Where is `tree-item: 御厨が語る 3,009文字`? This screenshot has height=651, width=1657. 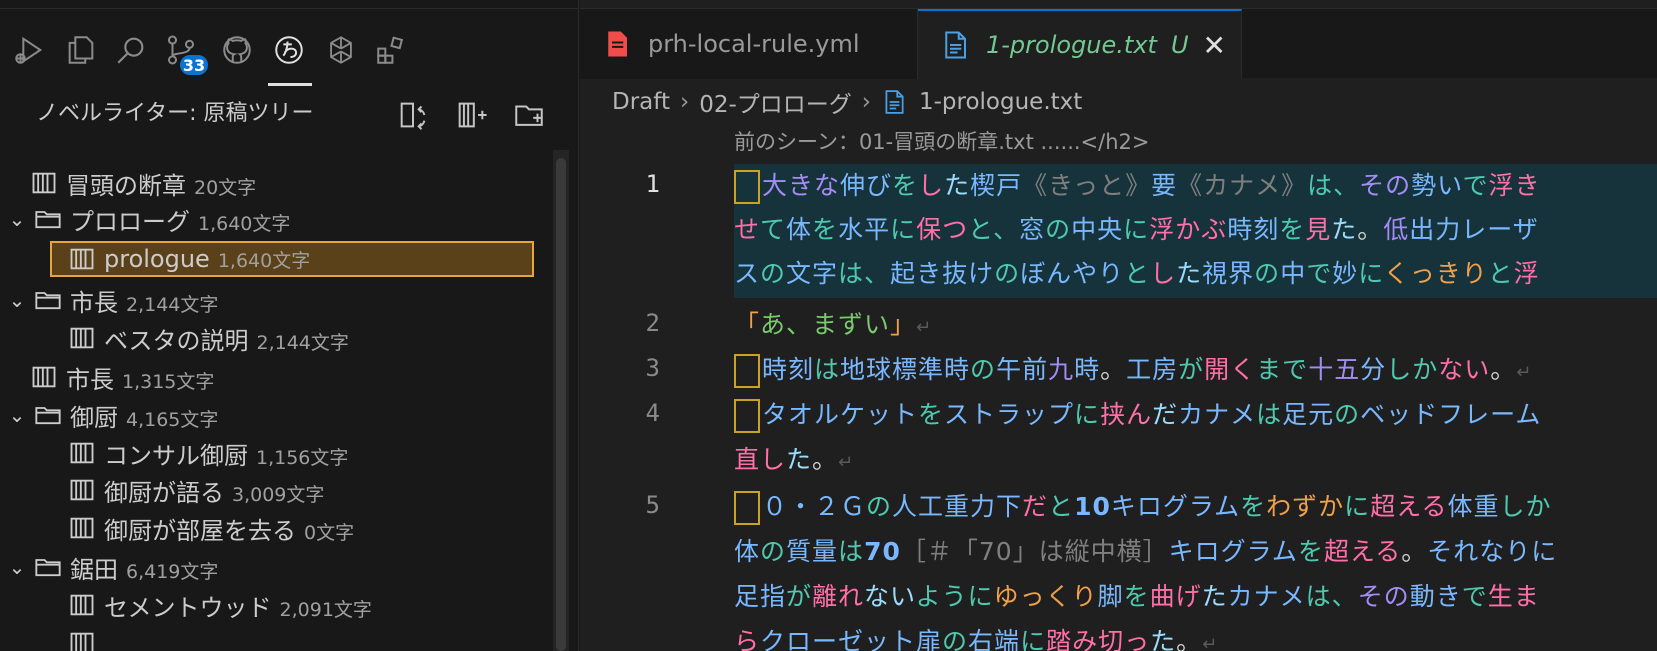 tree-item: 御厨が語る 3,009文字 is located at coordinates (270, 490).